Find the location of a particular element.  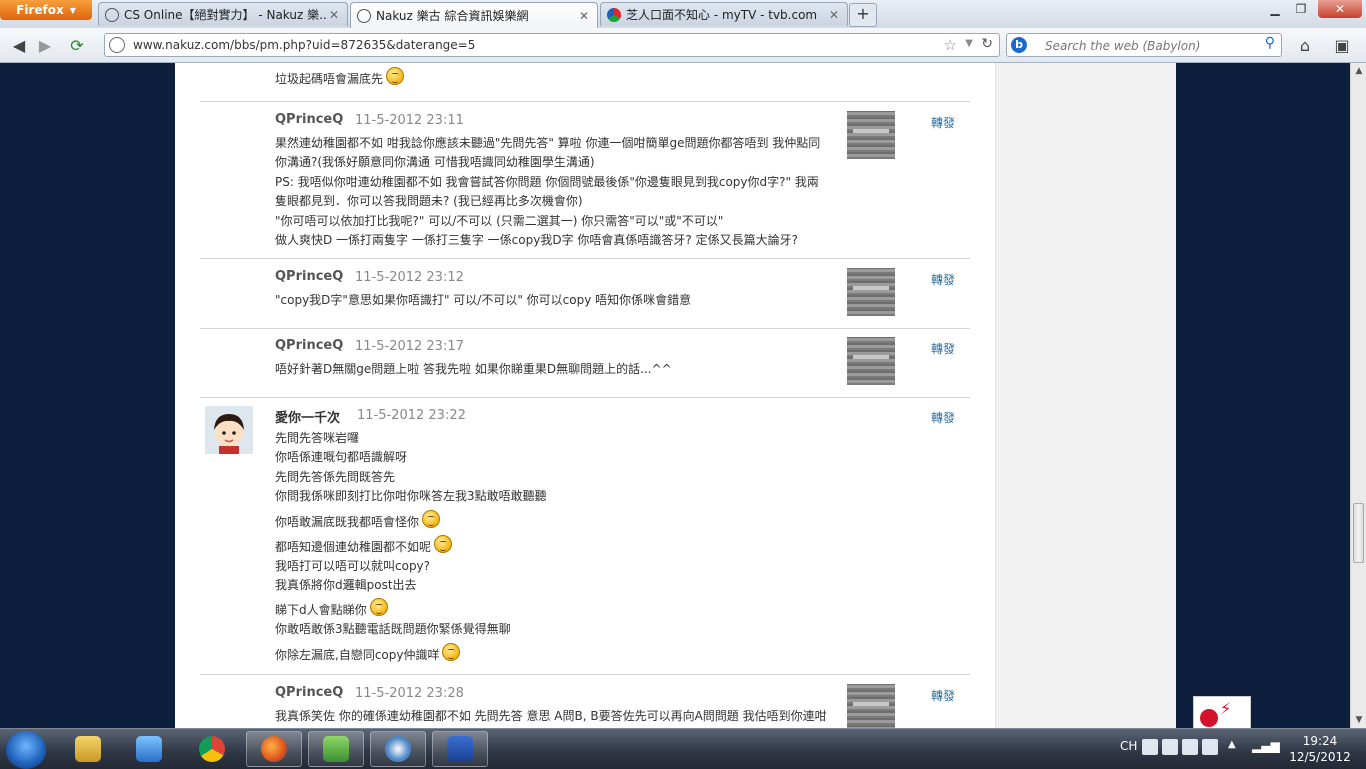

firefox-menu-button: Firefox ▼ is located at coordinates (46, 10).